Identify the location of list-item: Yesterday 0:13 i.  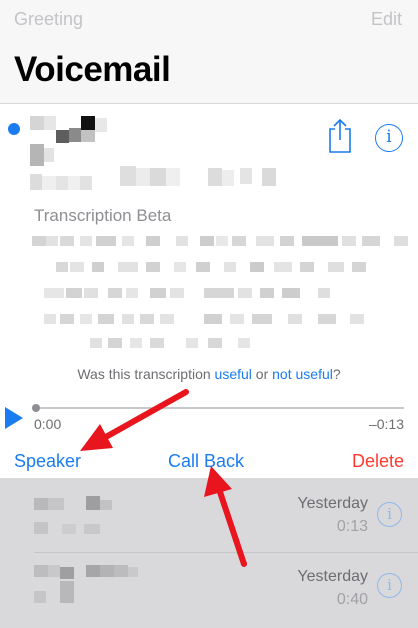
(209, 515).